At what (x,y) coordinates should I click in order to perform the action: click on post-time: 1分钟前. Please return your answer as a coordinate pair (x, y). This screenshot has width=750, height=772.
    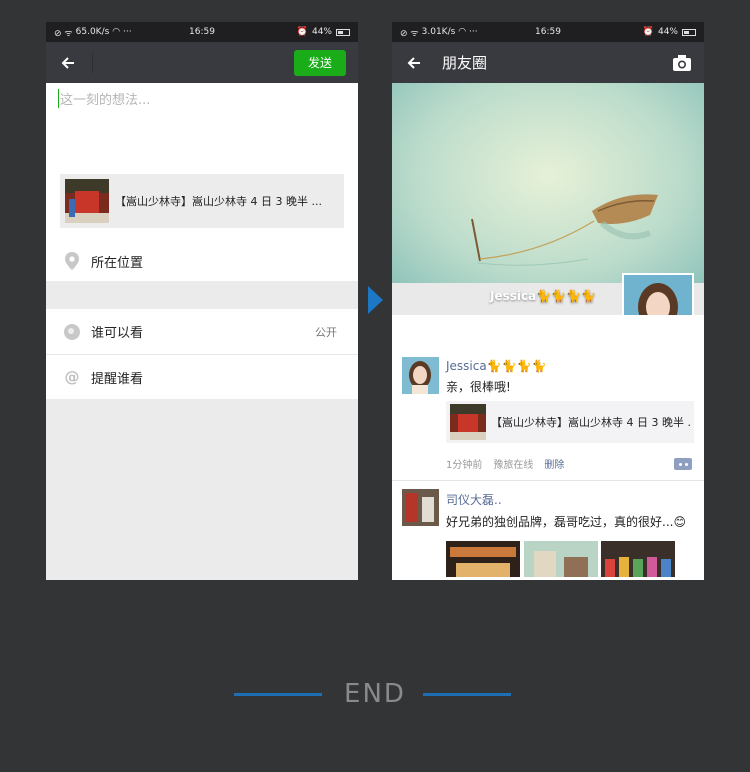
    Looking at the image, I should click on (464, 465).